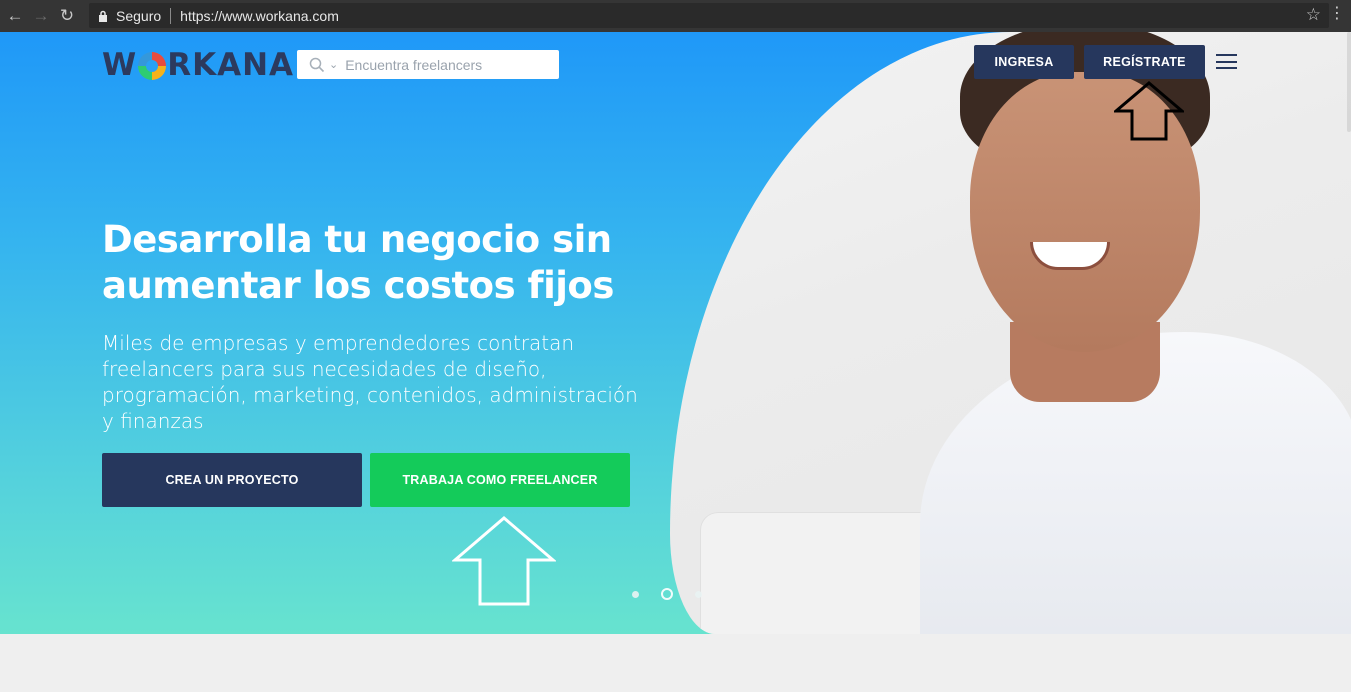 This screenshot has height=692, width=1351. Describe the element at coordinates (1226, 61) in the screenshot. I see `hamburger-menu-icon` at that location.